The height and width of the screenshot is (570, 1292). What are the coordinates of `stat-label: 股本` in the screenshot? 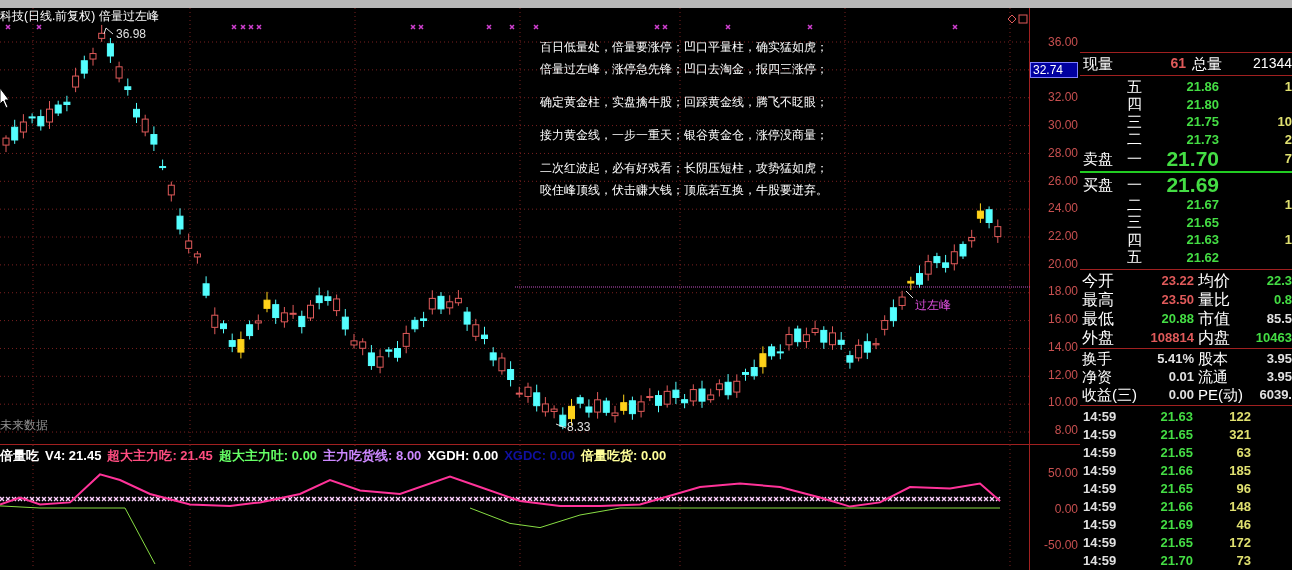 It's located at (1213, 359).